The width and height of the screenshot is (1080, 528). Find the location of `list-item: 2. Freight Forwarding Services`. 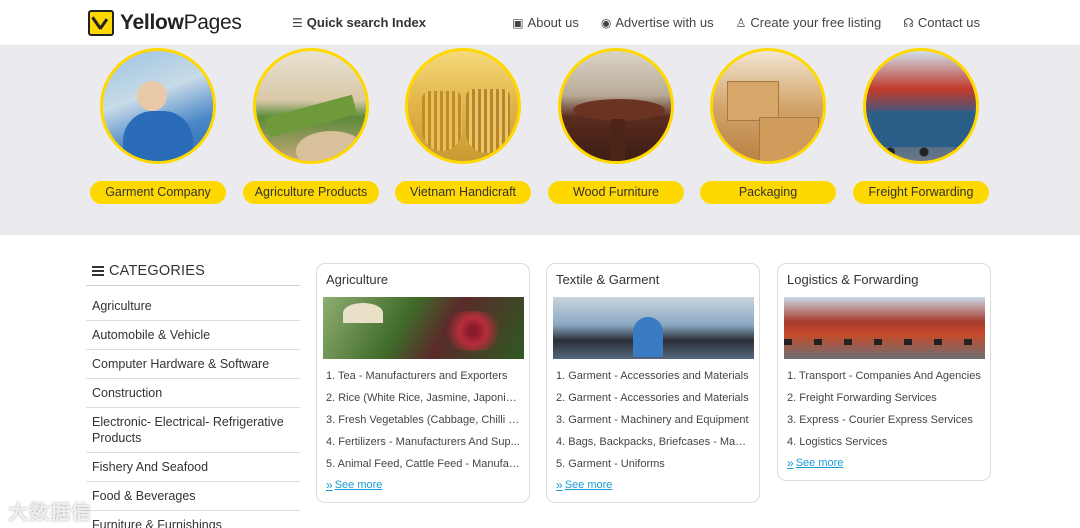

list-item: 2. Freight Forwarding Services is located at coordinates (885, 401).